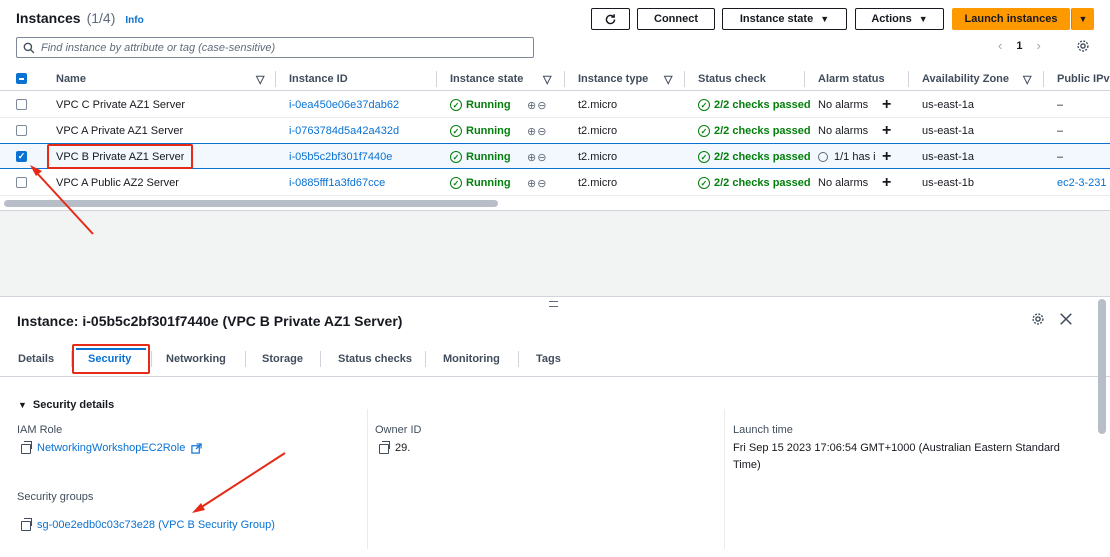  What do you see at coordinates (823, 157) in the screenshot?
I see `pending-clock-icon` at bounding box center [823, 157].